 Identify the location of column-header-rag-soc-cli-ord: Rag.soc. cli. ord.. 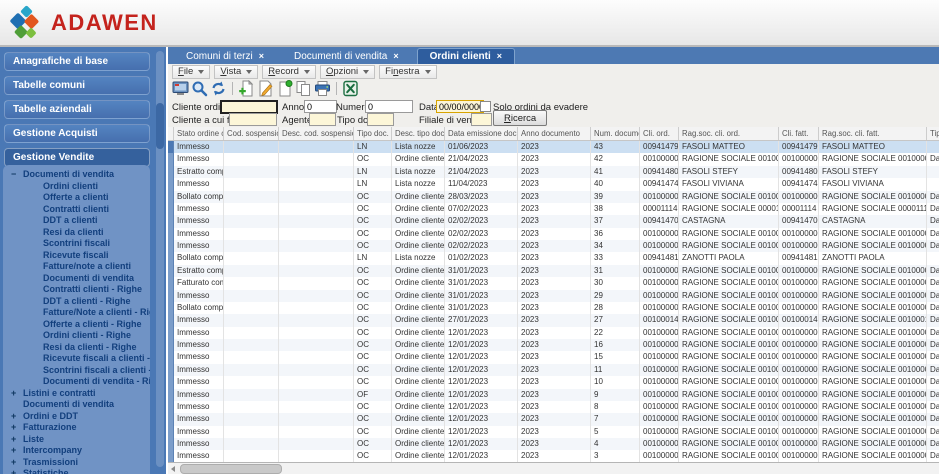
(729, 133).